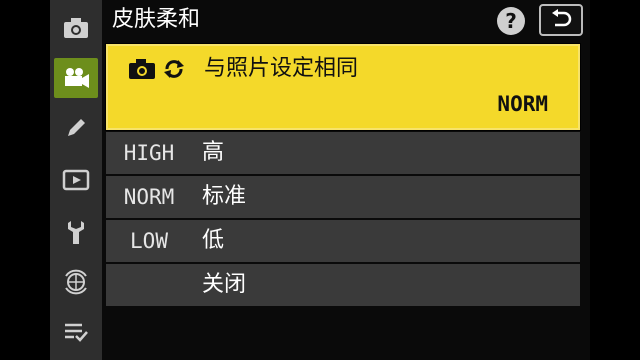 The width and height of the screenshot is (640, 360). Describe the element at coordinates (157, 69) in the screenshot. I see `photo-sync-icon` at that location.